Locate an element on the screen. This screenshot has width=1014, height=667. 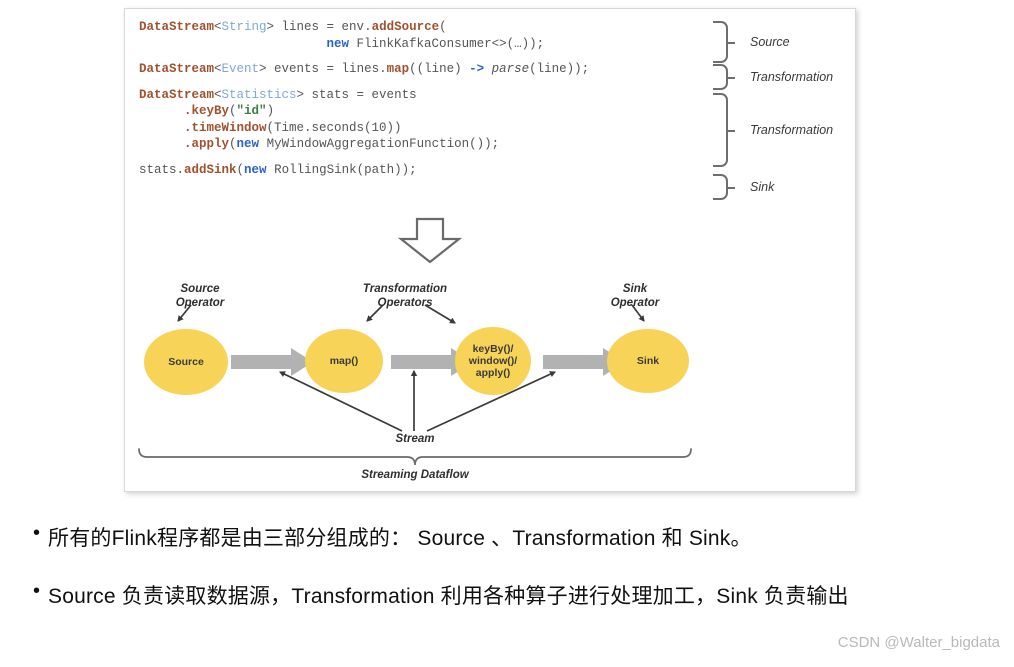
operator-label-sink-operator: Sink Operator is located at coordinates (635, 296).